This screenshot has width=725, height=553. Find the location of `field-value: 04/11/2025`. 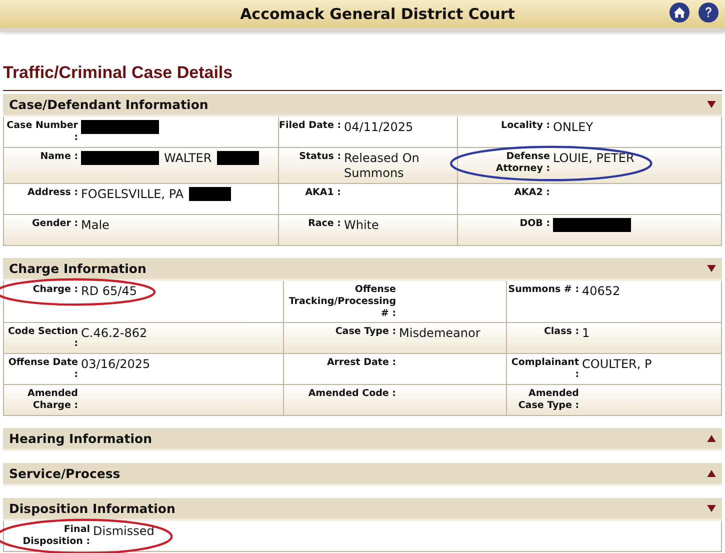

field-value: 04/11/2025 is located at coordinates (379, 127).